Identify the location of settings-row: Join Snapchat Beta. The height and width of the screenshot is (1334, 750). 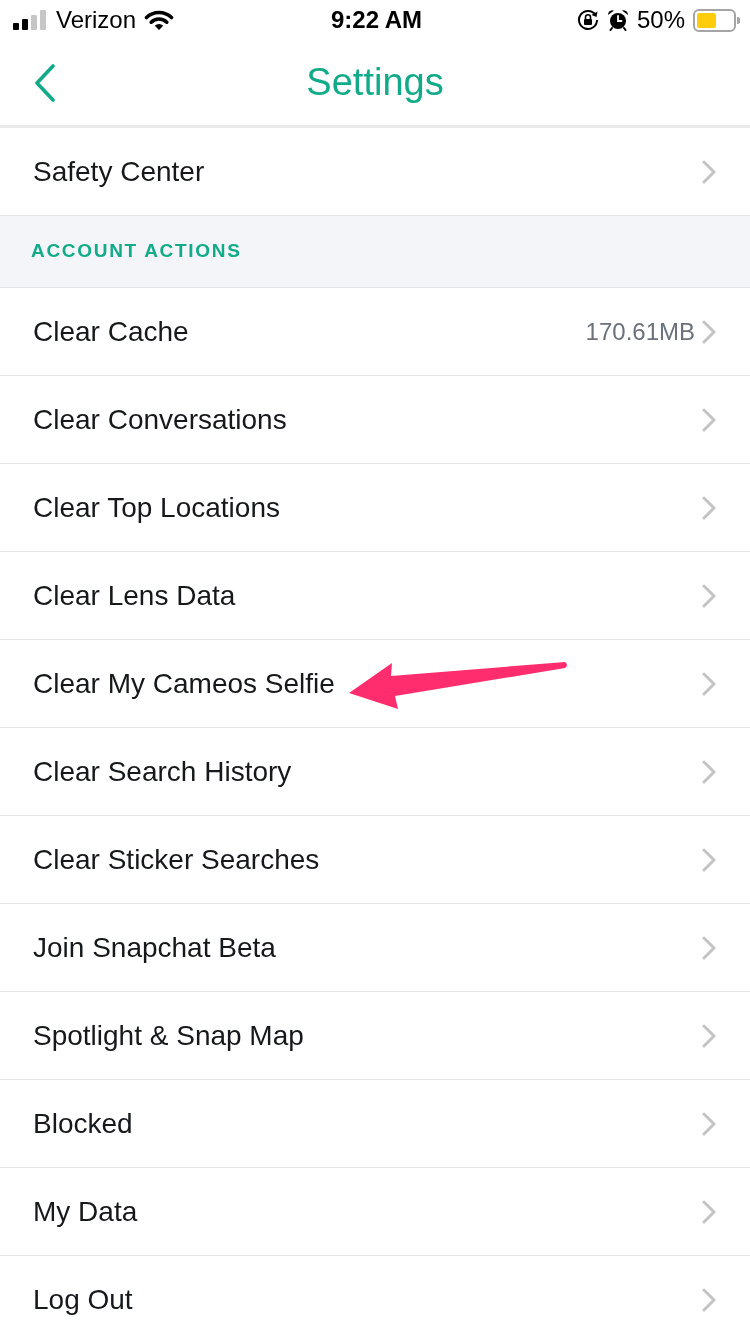
(375, 948).